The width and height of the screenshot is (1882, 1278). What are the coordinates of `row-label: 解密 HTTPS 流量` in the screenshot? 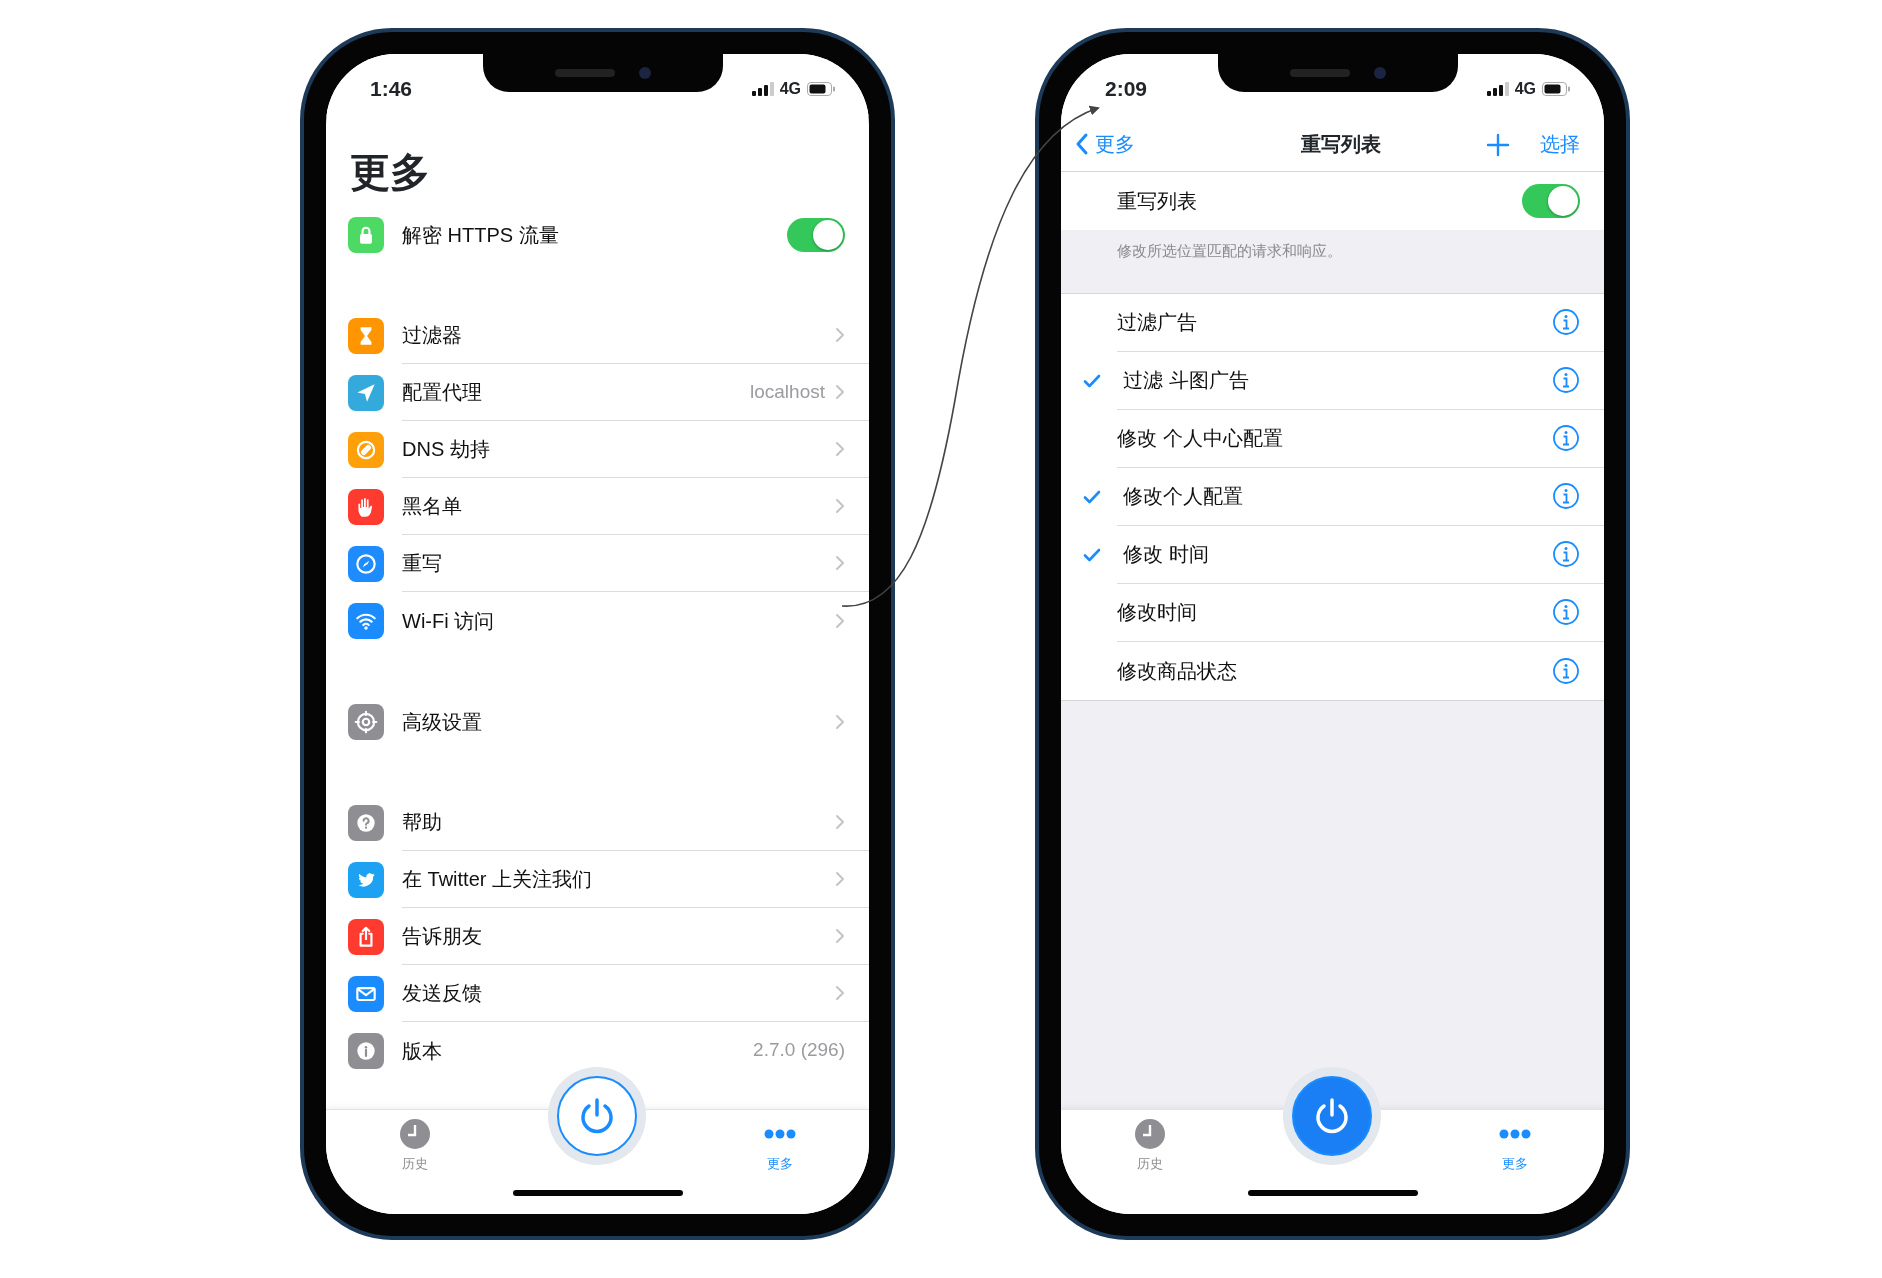 It's located at (481, 235).